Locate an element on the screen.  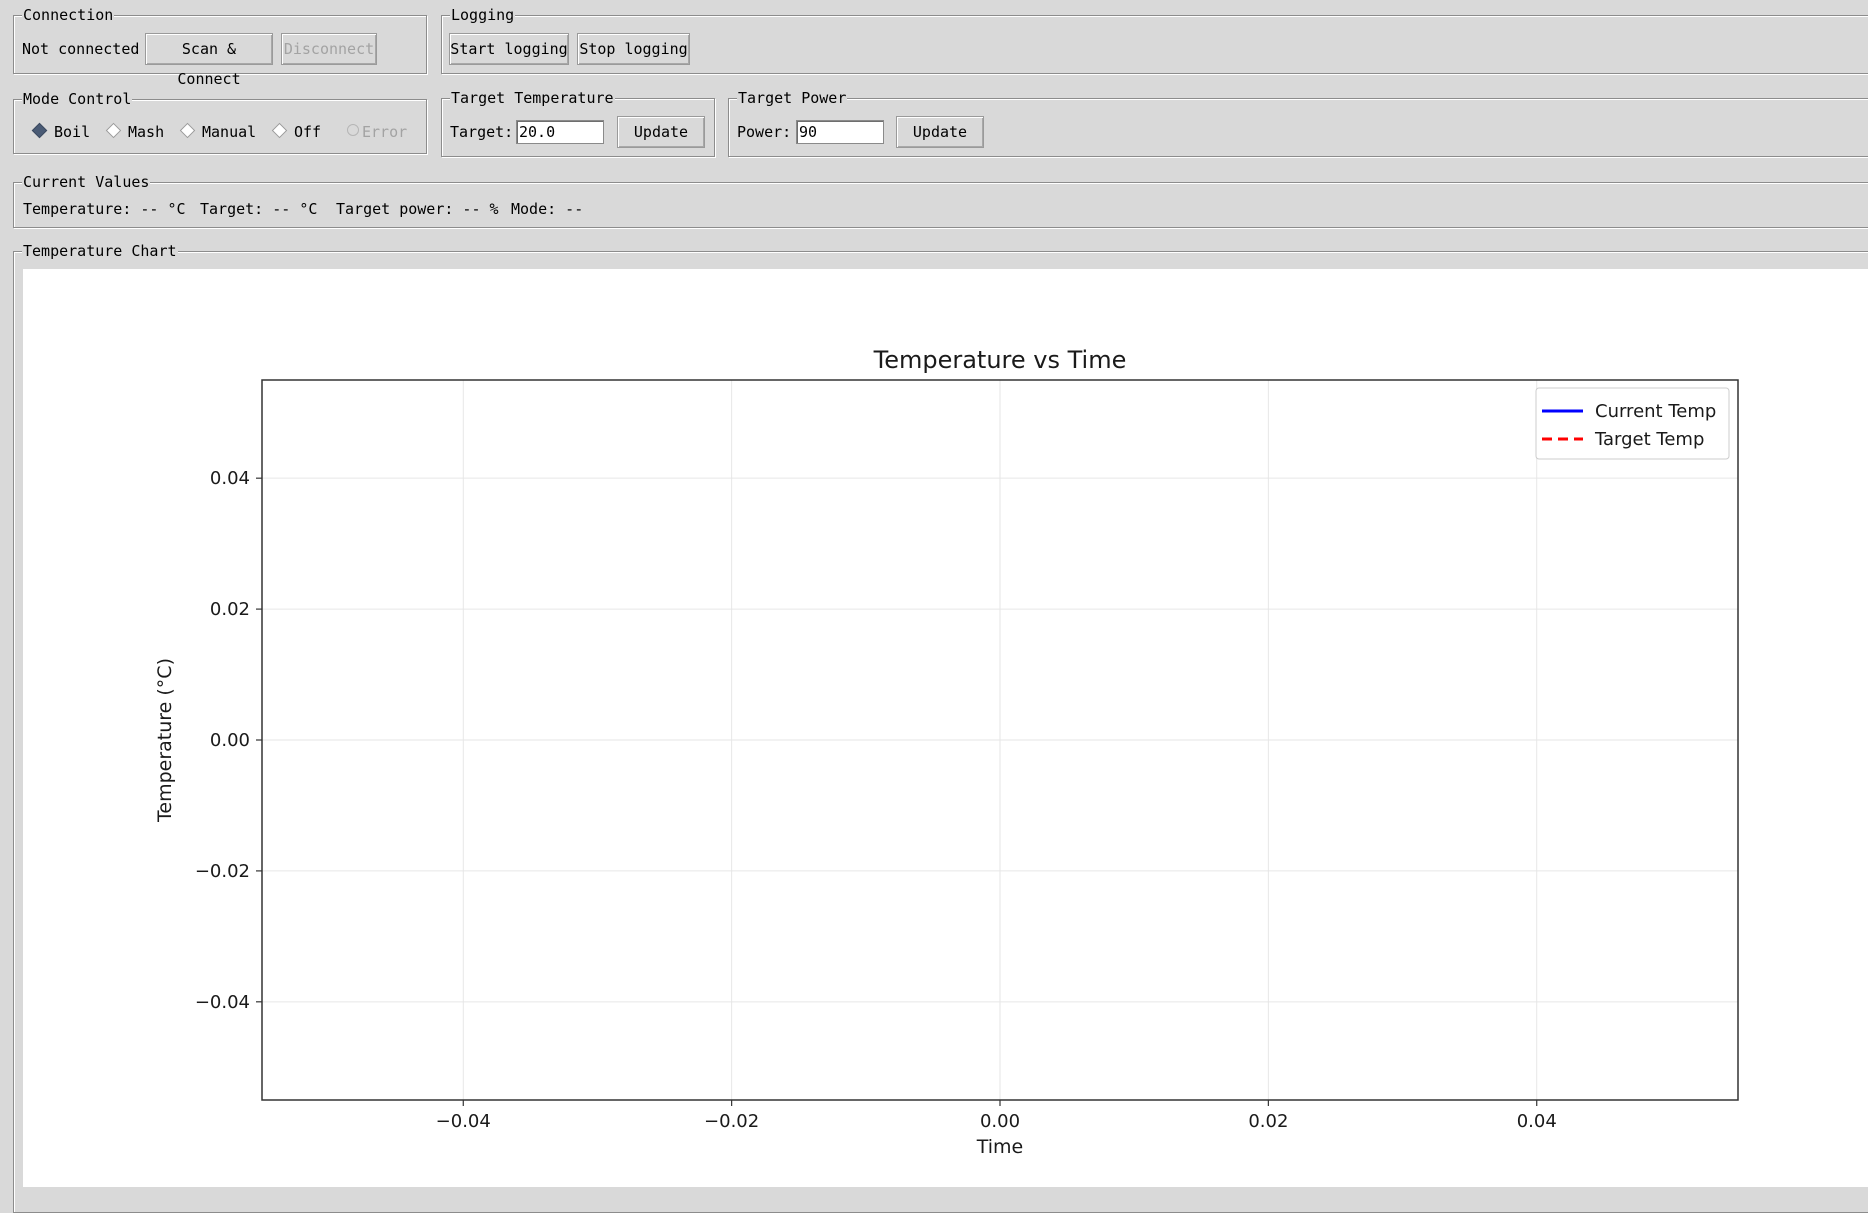
target-temperature-label: Target: is located at coordinates (482, 132).